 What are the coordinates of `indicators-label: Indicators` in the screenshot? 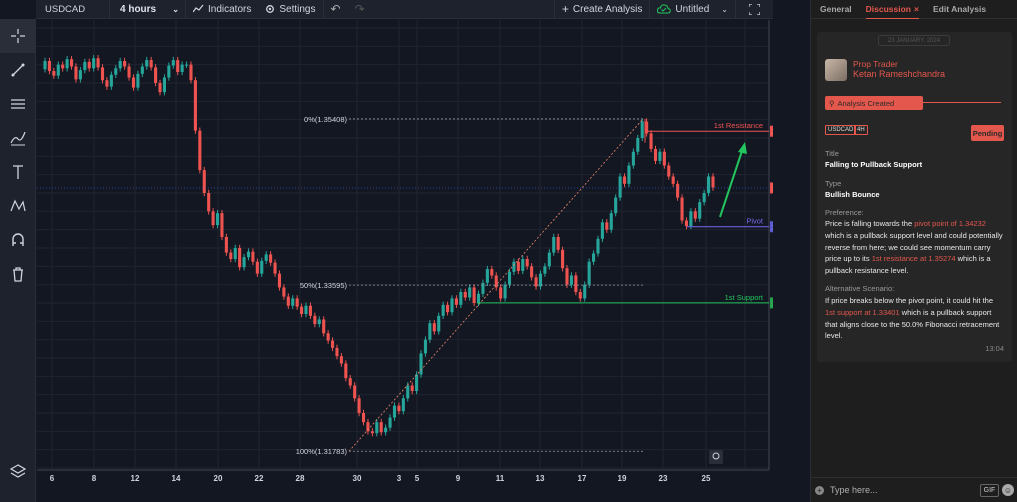 It's located at (230, 9).